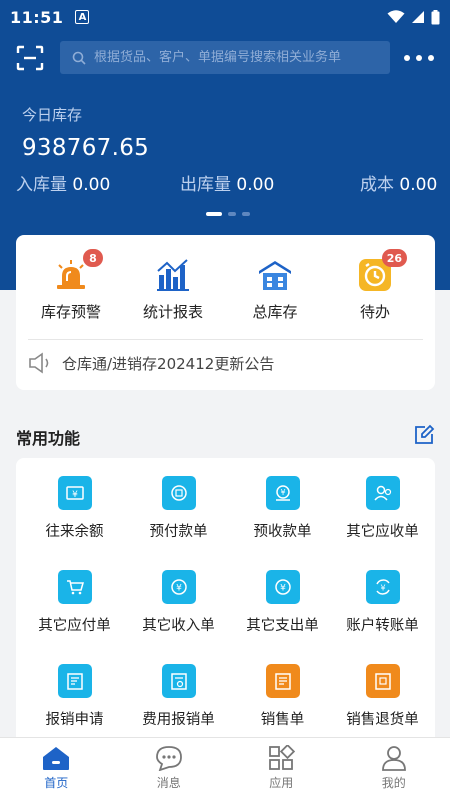 The height and width of the screenshot is (800, 450). I want to click on cost-label: 成本, so click(377, 185).